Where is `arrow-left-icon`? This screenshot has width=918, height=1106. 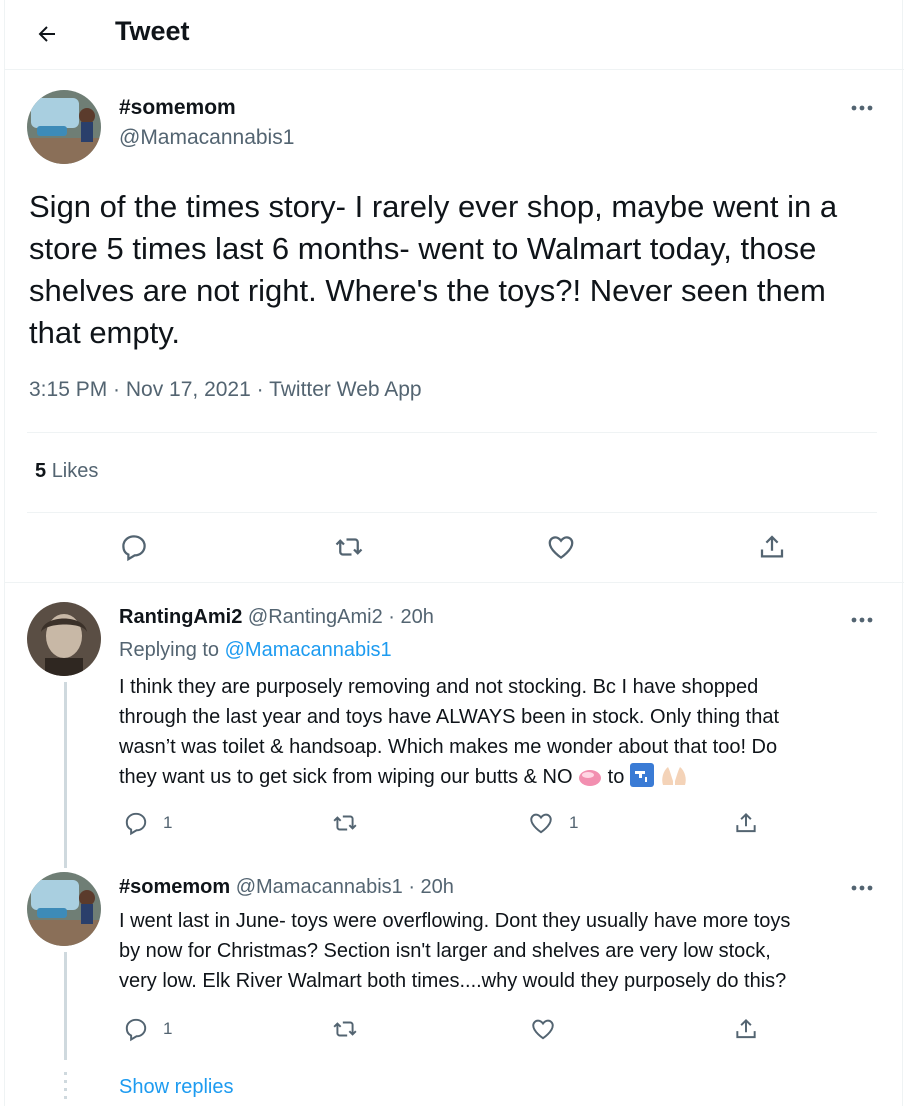
arrow-left-icon is located at coordinates (46, 34).